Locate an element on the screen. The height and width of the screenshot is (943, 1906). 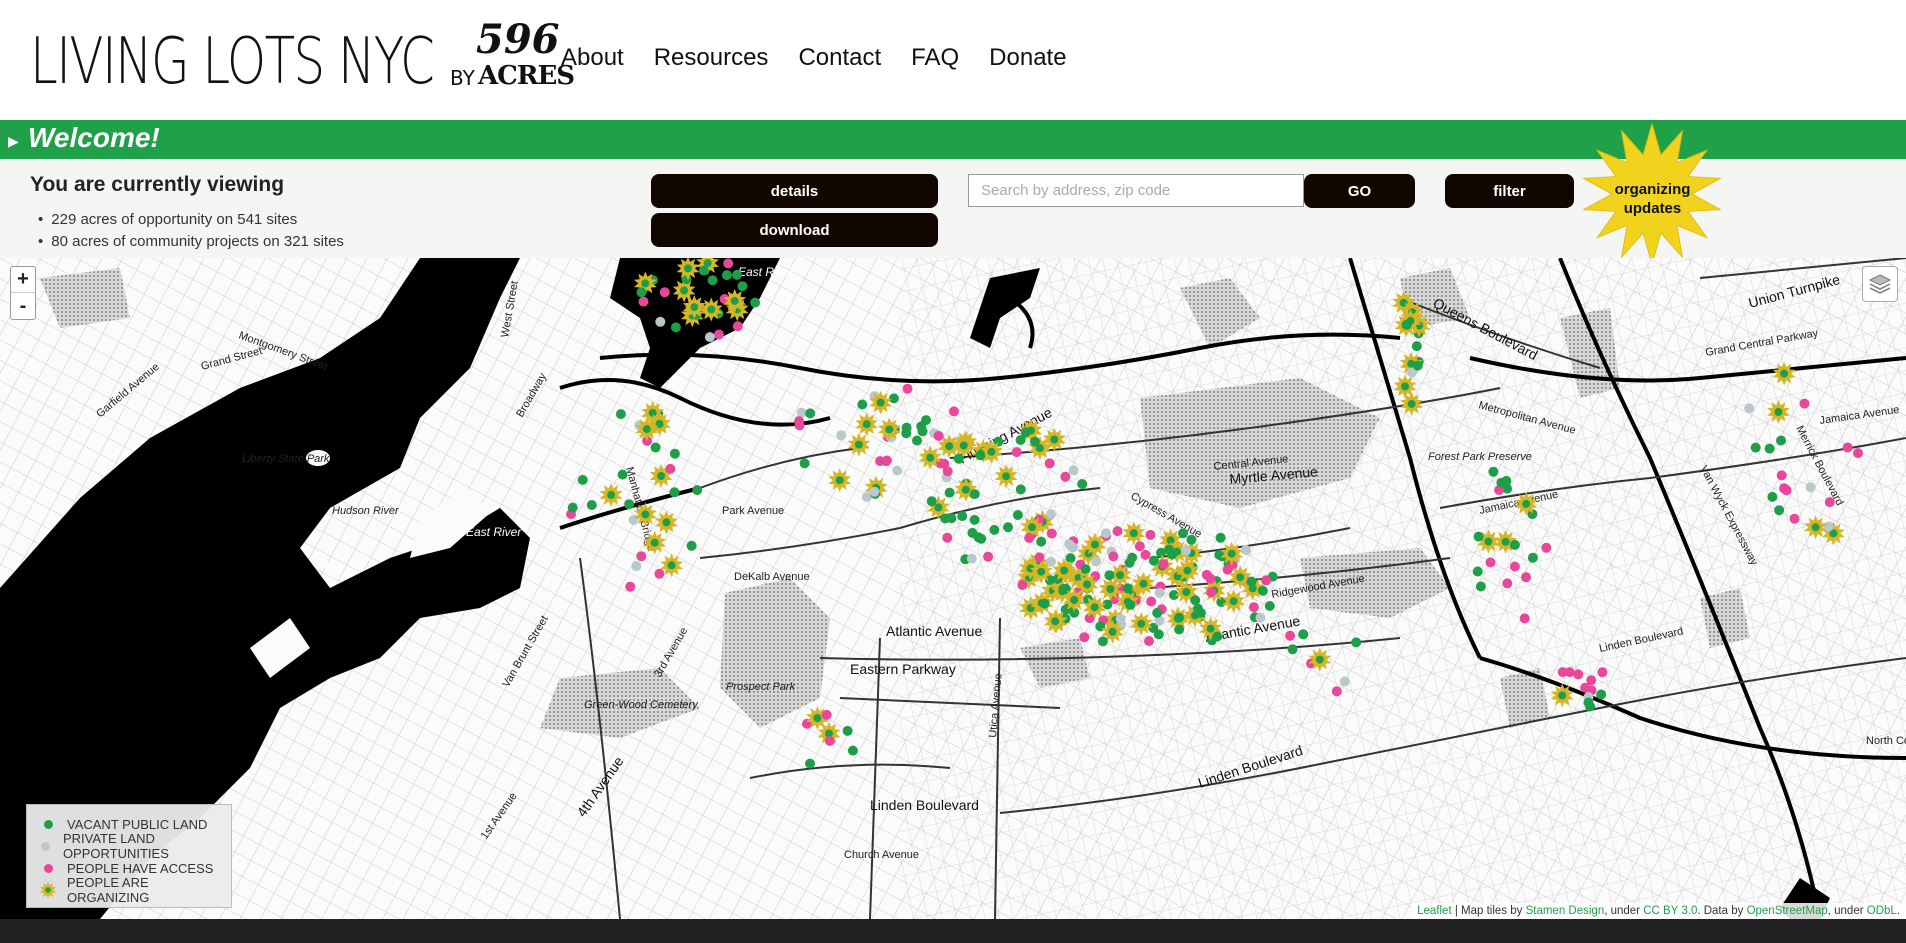
address-search-input is located at coordinates (1136, 190).